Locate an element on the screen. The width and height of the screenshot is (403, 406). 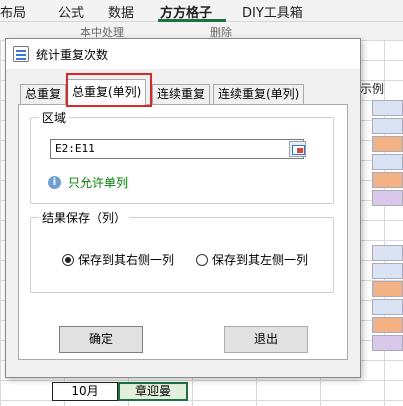
cell-selected: 章迎曼 is located at coordinates (153, 391).